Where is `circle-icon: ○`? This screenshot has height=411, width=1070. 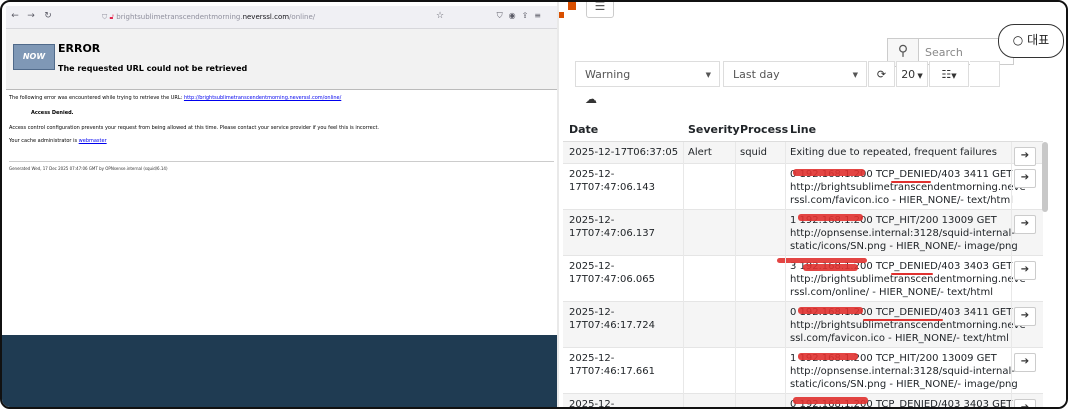
circle-icon: ○ is located at coordinates (1018, 40).